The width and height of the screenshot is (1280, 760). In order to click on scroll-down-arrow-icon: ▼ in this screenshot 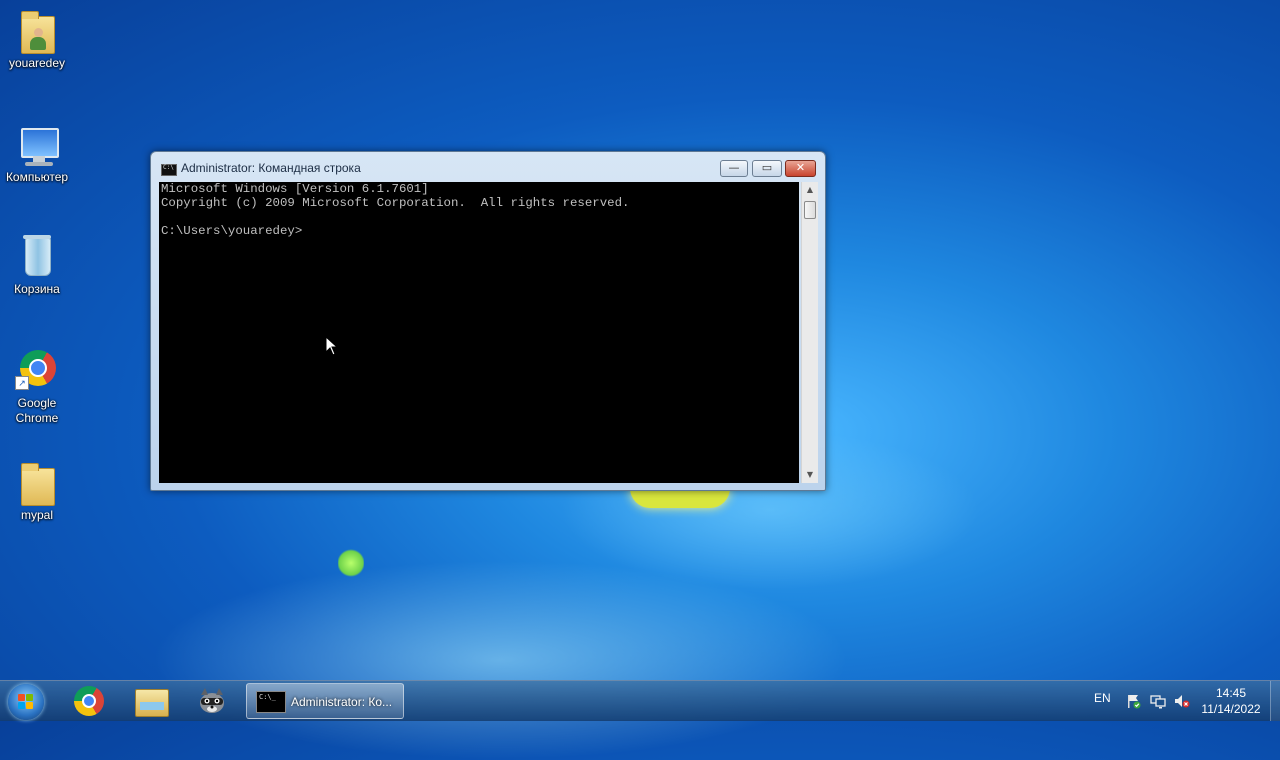, I will do `click(810, 475)`.